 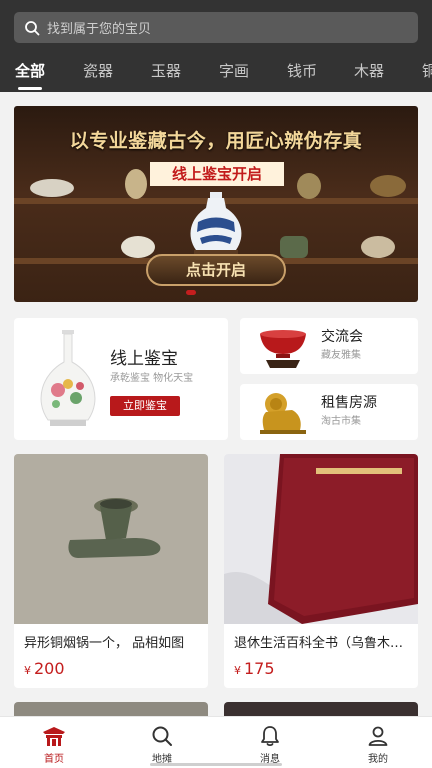 I want to click on online-appraisal-card: 线上鉴宝 承乾鉴宝 物化天宝 立即鉴宝, so click(x=121, y=379).